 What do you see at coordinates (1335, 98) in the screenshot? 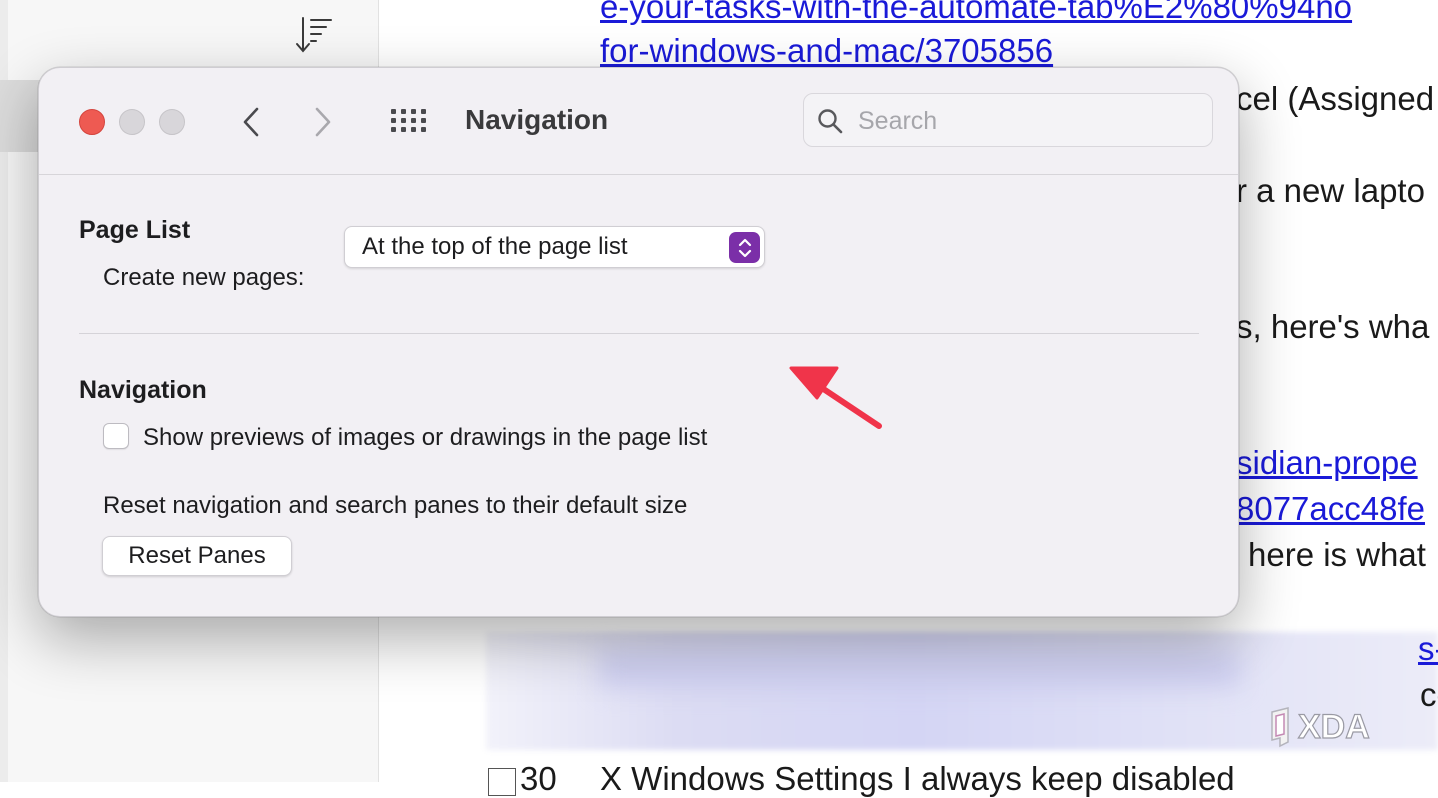
I see `doc-text-line: cel (Assigned` at bounding box center [1335, 98].